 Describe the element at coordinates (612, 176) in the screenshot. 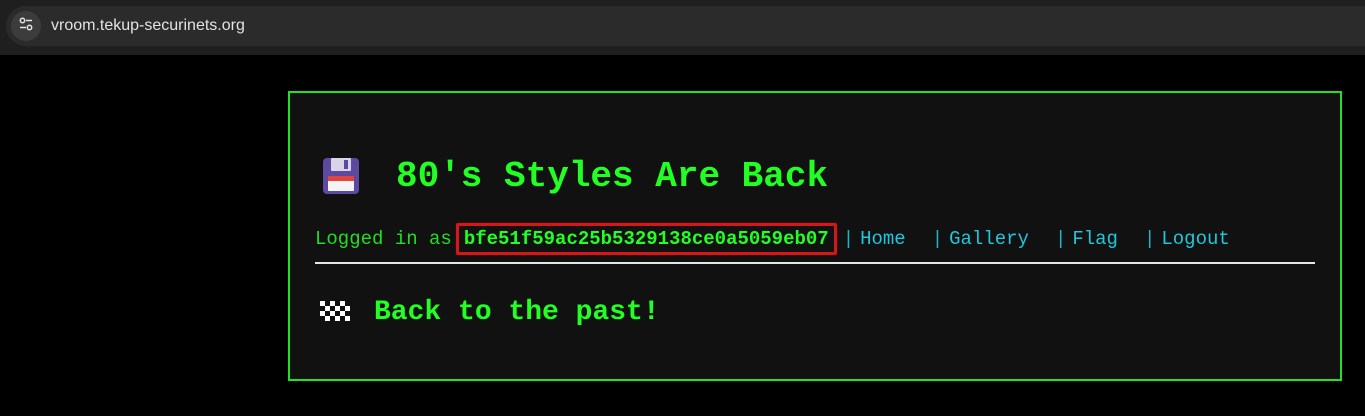

I see `page-title: 80's Styles Are Back` at that location.